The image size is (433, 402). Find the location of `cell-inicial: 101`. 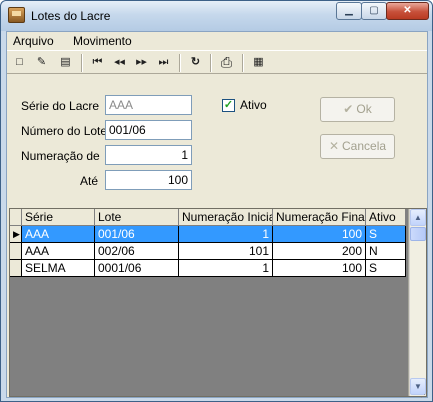

cell-inicial: 101 is located at coordinates (226, 251).